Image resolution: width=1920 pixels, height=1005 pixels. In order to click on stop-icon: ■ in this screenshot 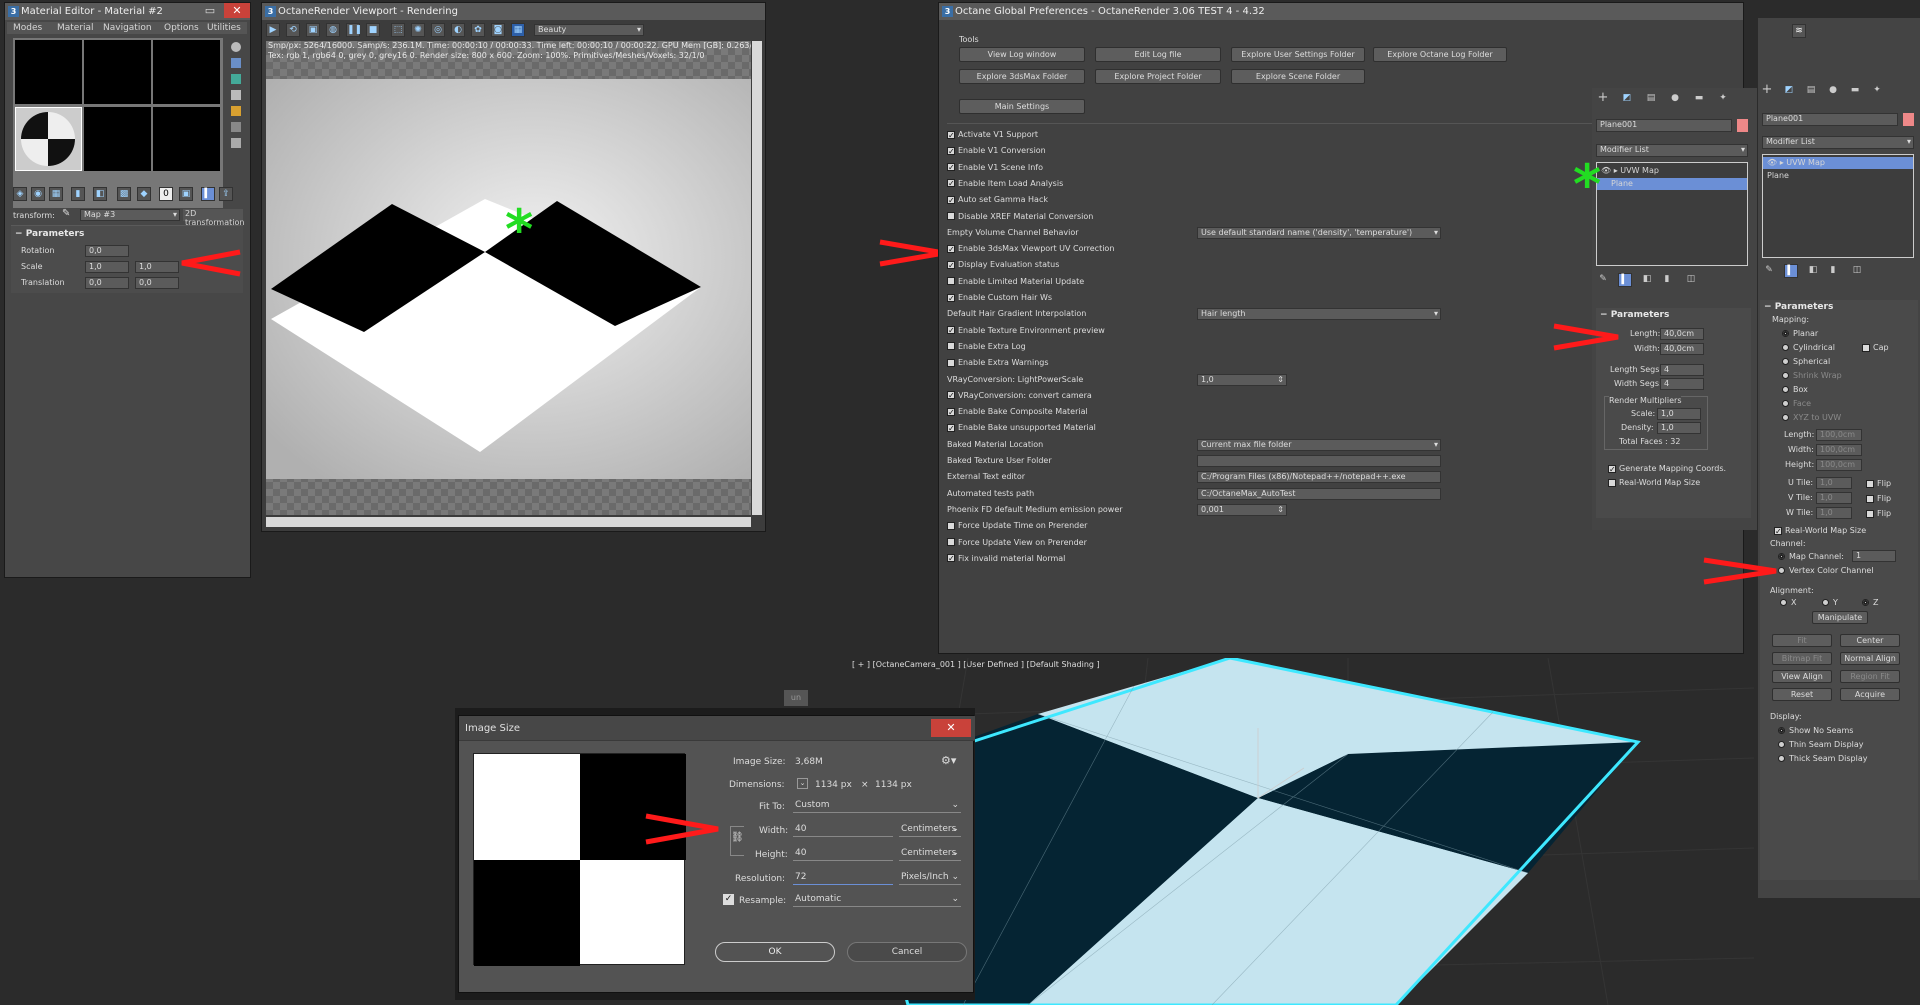, I will do `click(373, 30)`.